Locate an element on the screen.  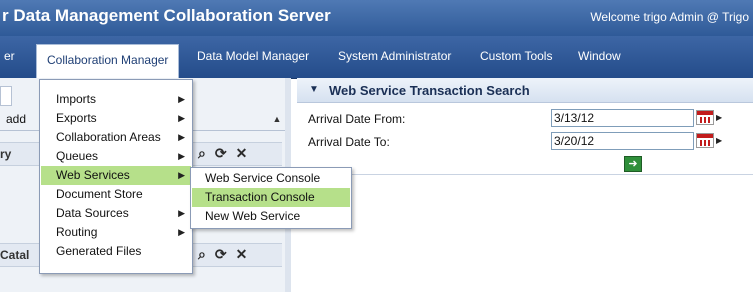
arrival-date-from-input: 3/13/12 is located at coordinates (622, 118).